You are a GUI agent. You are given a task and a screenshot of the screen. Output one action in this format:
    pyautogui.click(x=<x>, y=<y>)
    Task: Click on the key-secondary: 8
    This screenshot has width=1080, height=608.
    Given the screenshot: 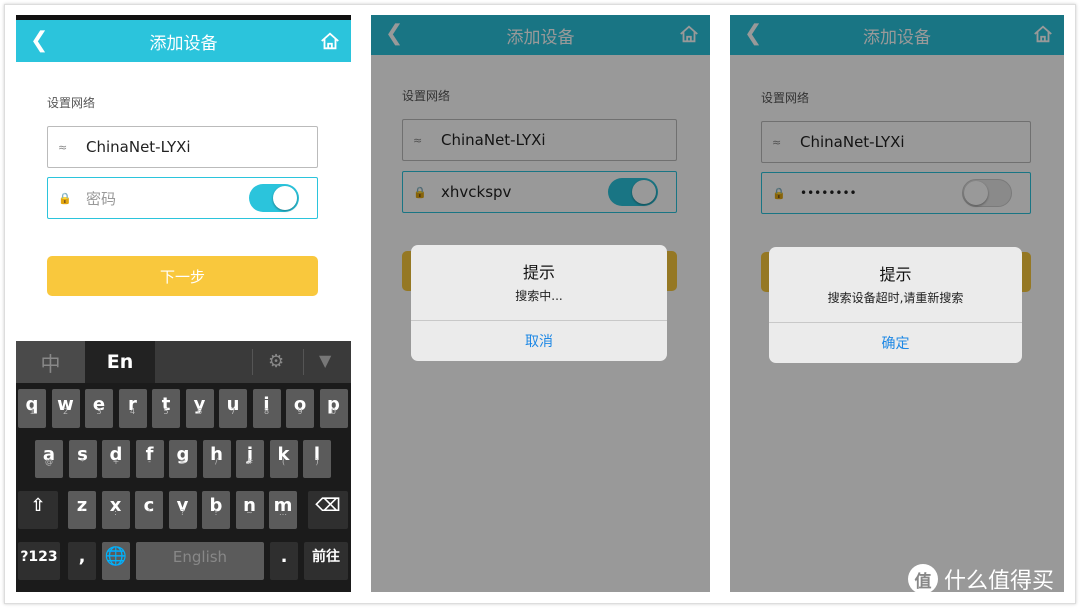 What is the action you would take?
    pyautogui.click(x=266, y=411)
    